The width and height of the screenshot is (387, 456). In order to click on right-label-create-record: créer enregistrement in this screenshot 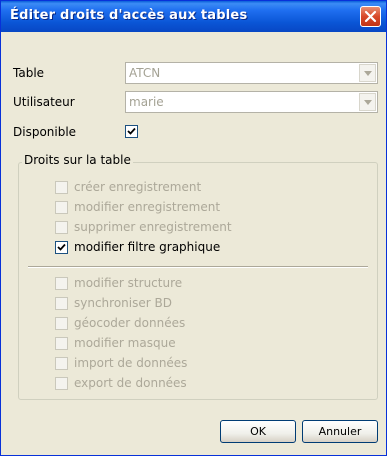, I will do `click(138, 187)`.